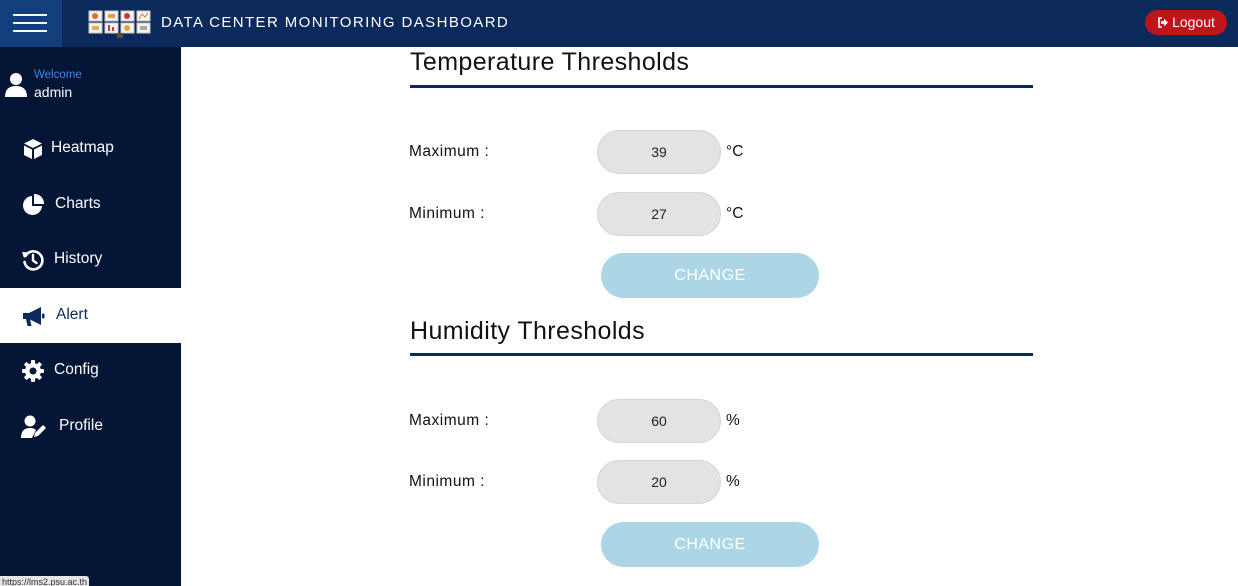 The width and height of the screenshot is (1238, 586). Describe the element at coordinates (449, 151) in the screenshot. I see `temperature-max-label: Maximum :` at that location.